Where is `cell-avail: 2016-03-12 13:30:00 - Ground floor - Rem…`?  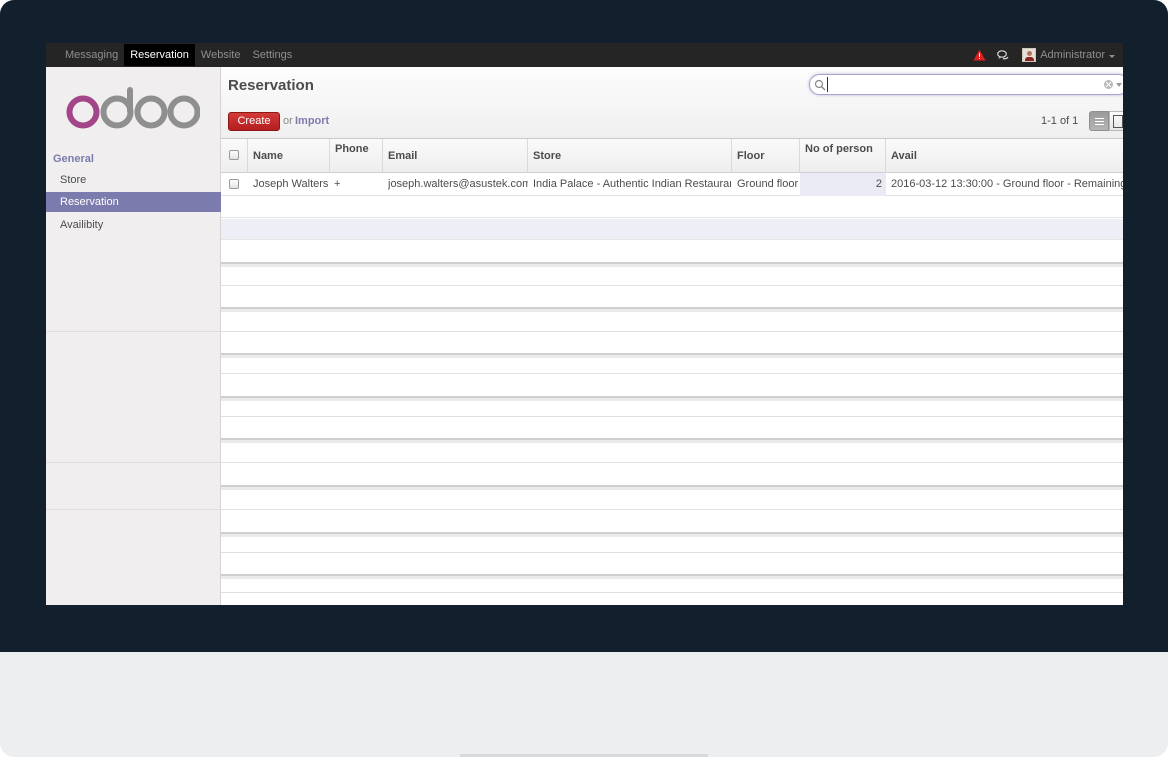
cell-avail: 2016-03-12 13:30:00 - Ground floor - Rem… is located at coordinates (1007, 184).